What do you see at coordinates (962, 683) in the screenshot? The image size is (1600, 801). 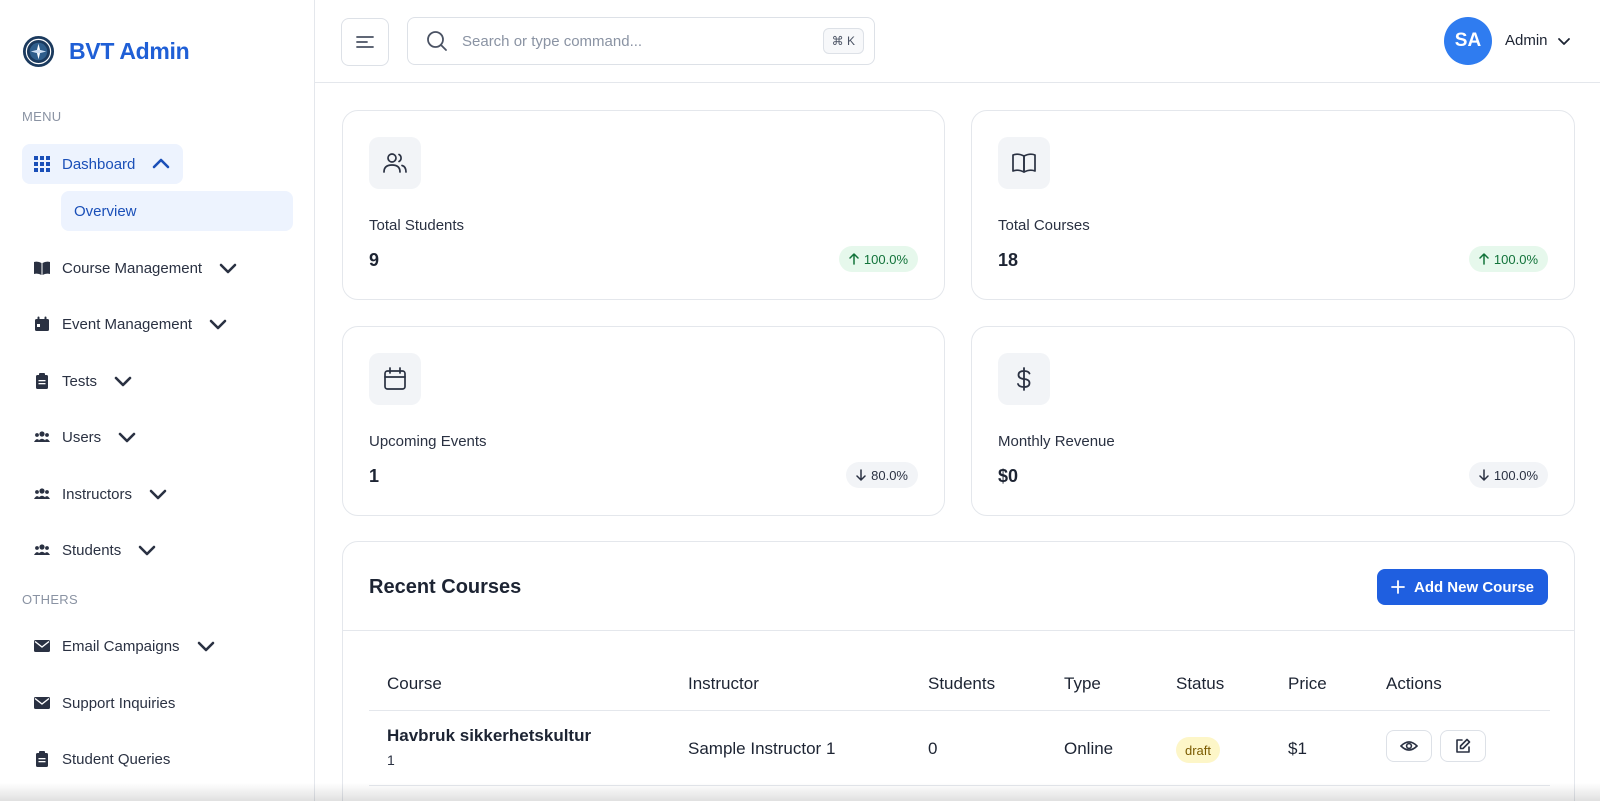 I see `column-header: Students` at bounding box center [962, 683].